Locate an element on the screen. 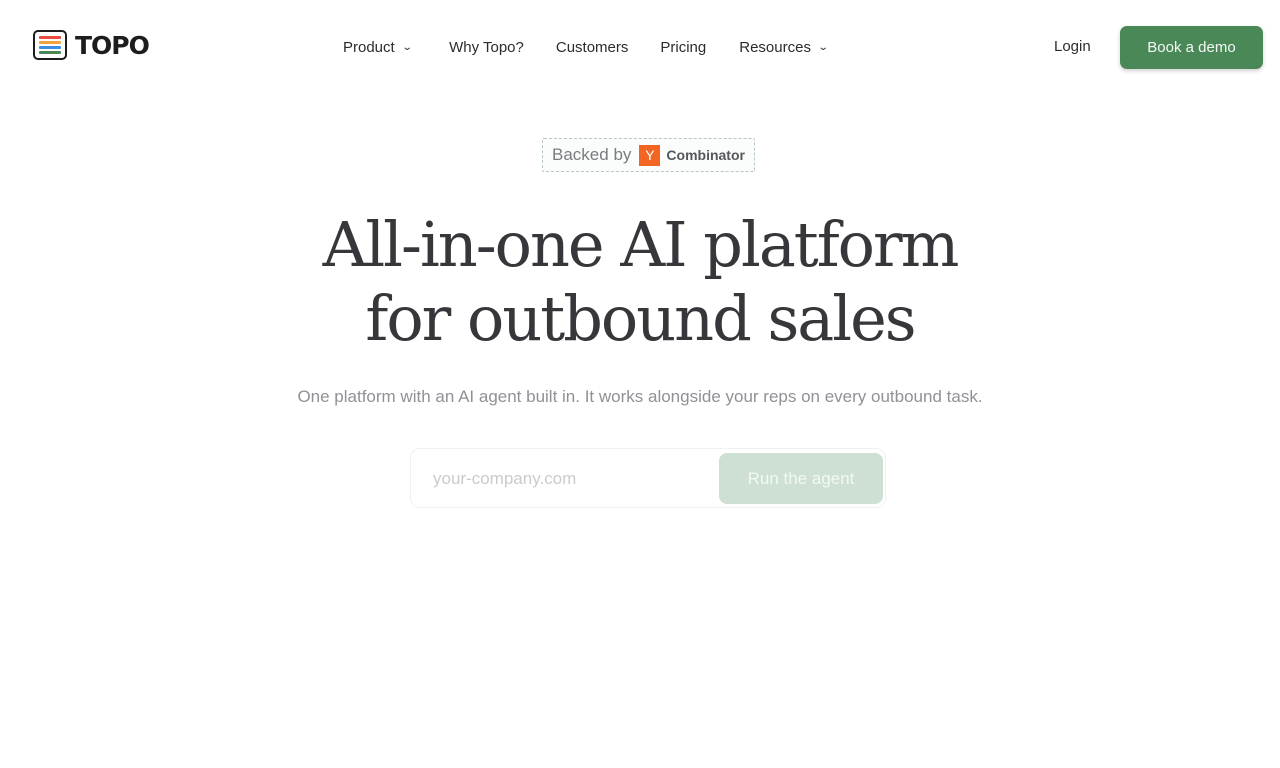 This screenshot has width=1280, height=768. logo: TOPO is located at coordinates (91, 45).